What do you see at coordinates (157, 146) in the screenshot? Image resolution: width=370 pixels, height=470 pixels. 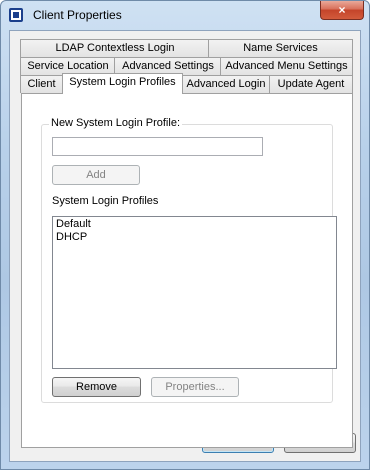 I see `new-profile-input` at bounding box center [157, 146].